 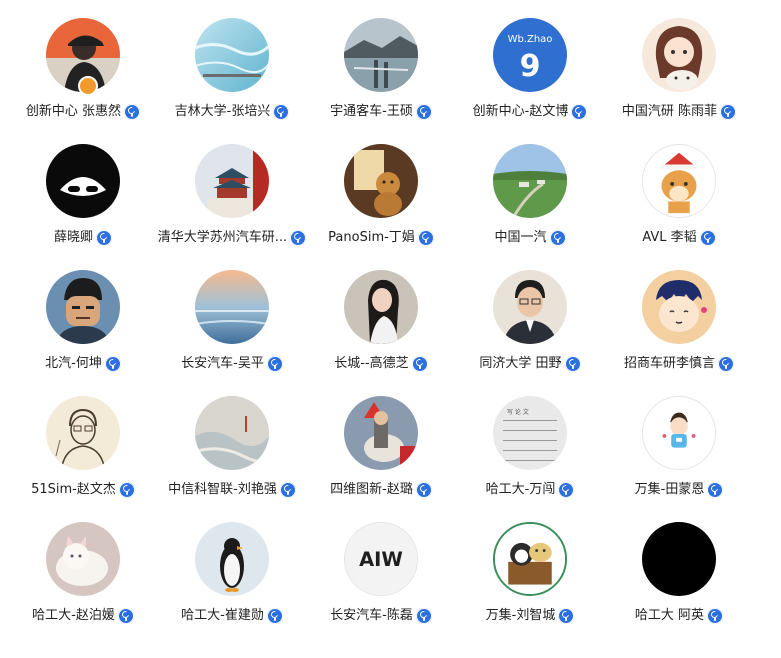 I want to click on member-card: 宇通客车-王硕, so click(x=381, y=73).